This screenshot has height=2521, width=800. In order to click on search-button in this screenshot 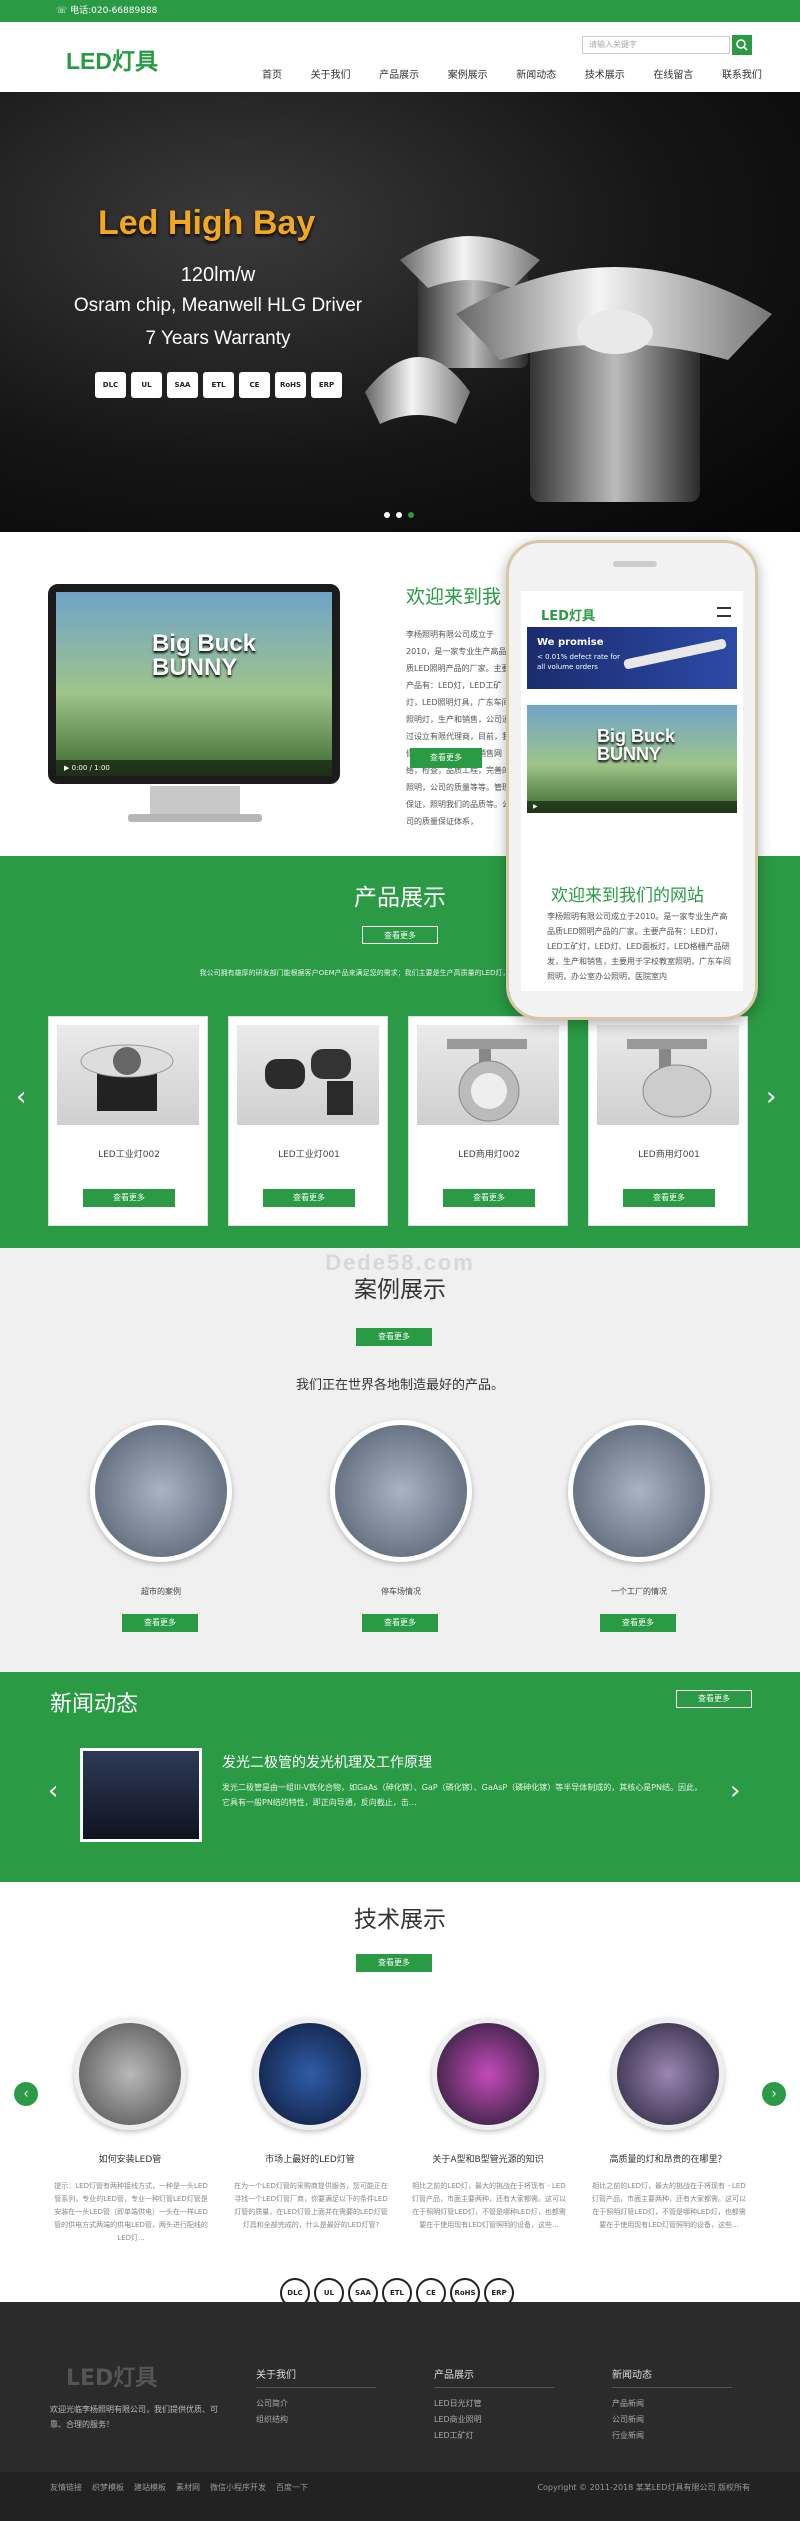, I will do `click(742, 45)`.